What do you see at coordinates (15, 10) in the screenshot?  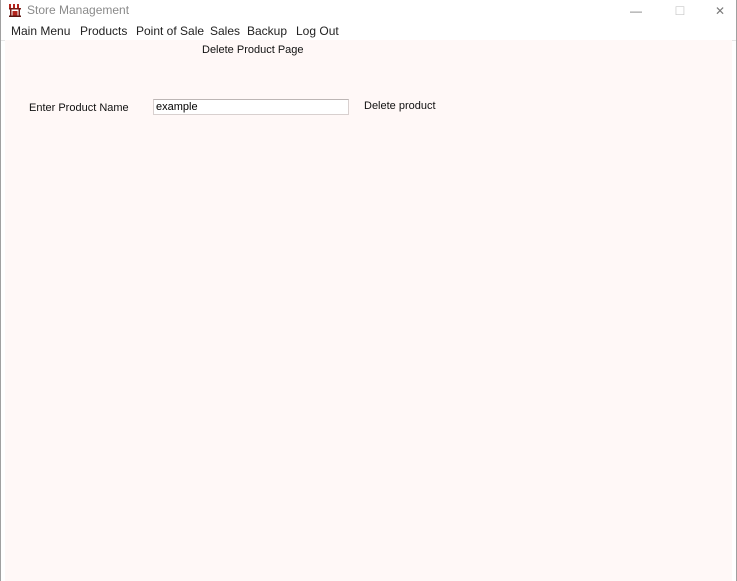 I see `store-awning-icon` at bounding box center [15, 10].